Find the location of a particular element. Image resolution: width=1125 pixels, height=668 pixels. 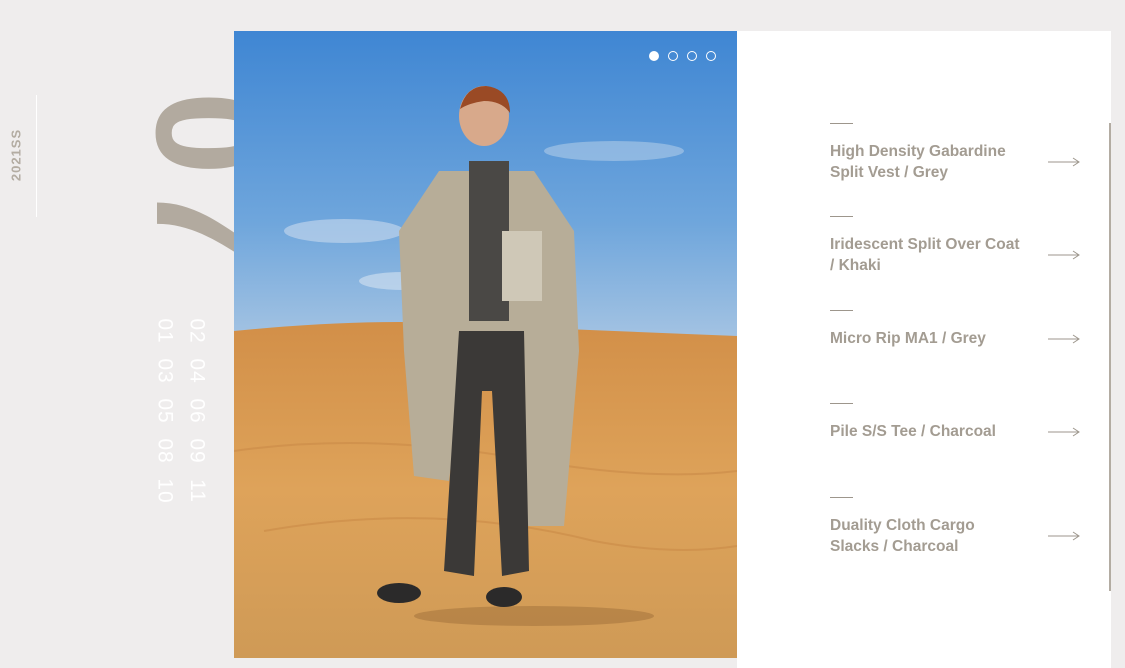

look-index-link: 11 is located at coordinates (197, 491).